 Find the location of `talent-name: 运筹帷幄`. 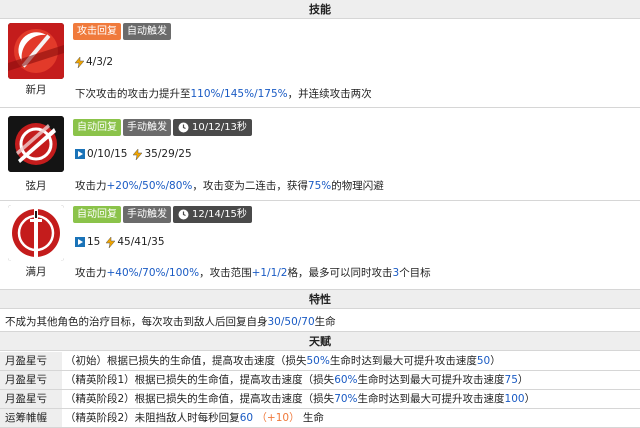

talent-name: 运筹帷幄 is located at coordinates (31, 418).